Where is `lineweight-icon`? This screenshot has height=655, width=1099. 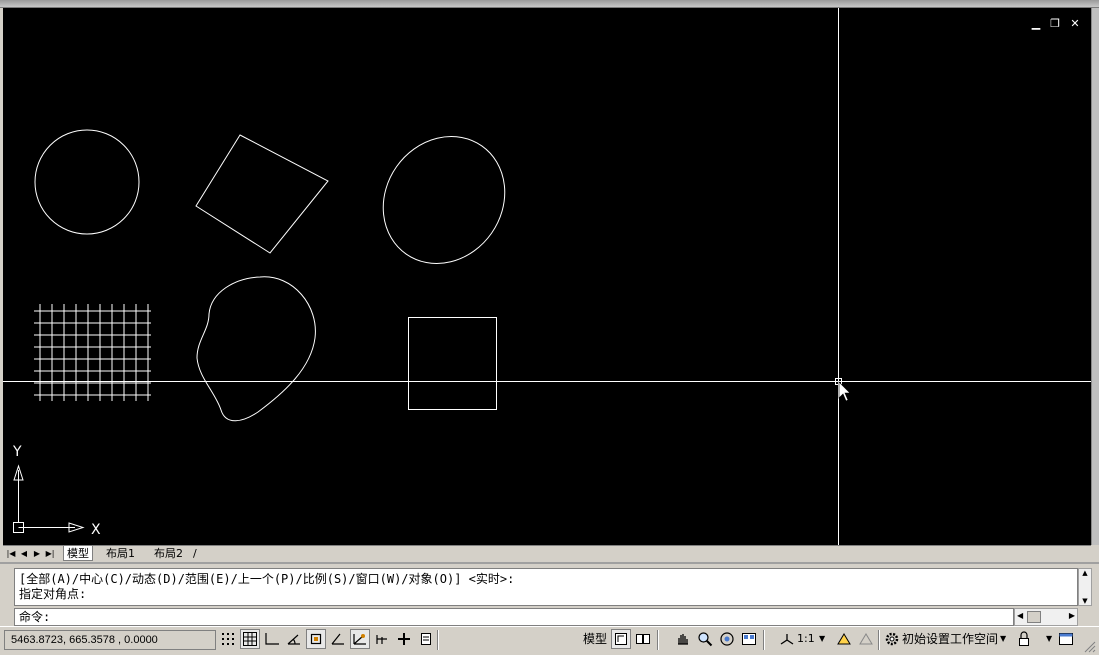
lineweight-icon is located at coordinates (404, 639).